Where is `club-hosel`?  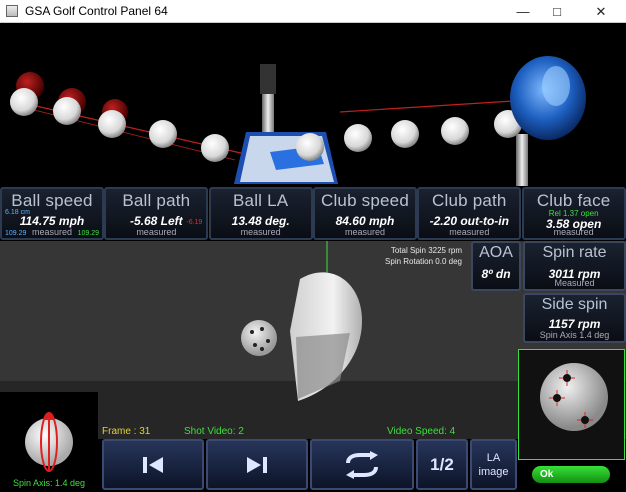
club-hosel is located at coordinates (268, 79).